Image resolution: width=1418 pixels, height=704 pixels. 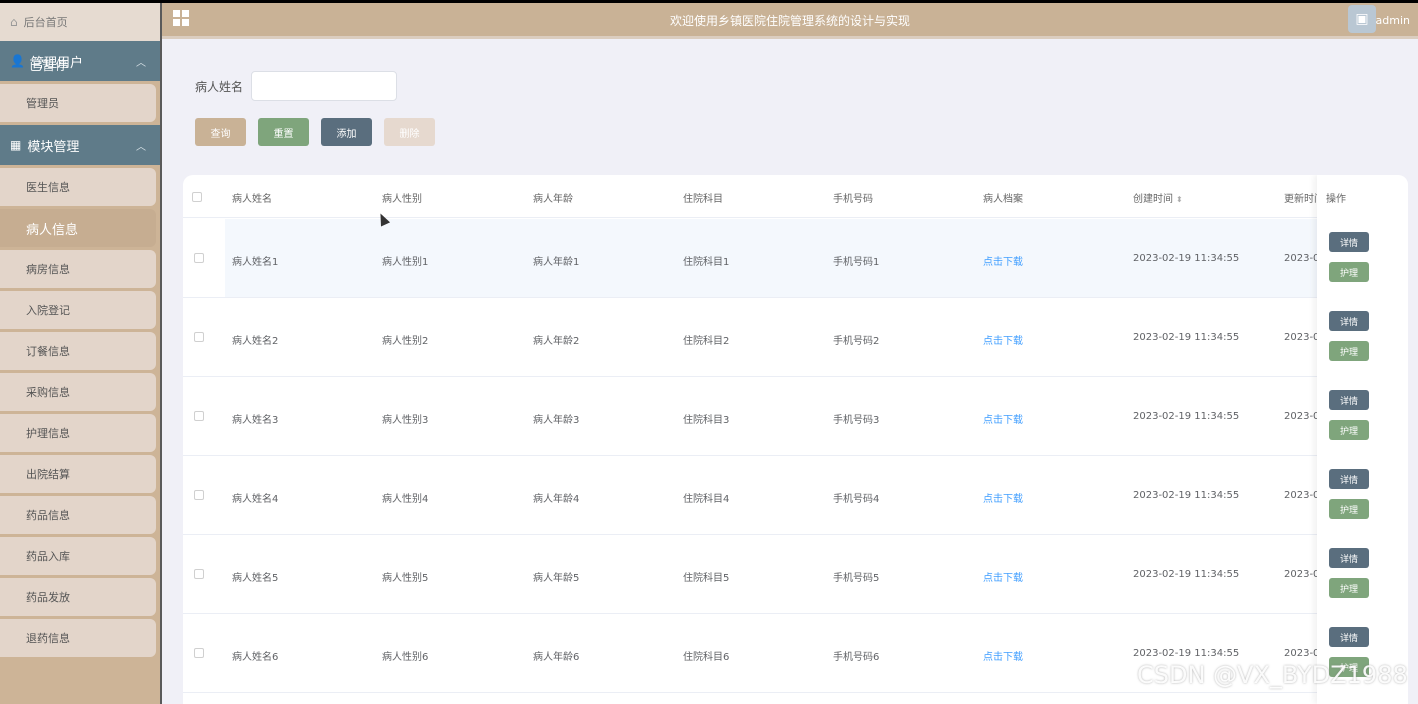 What do you see at coordinates (346, 132) in the screenshot?
I see `add-button: 添加` at bounding box center [346, 132].